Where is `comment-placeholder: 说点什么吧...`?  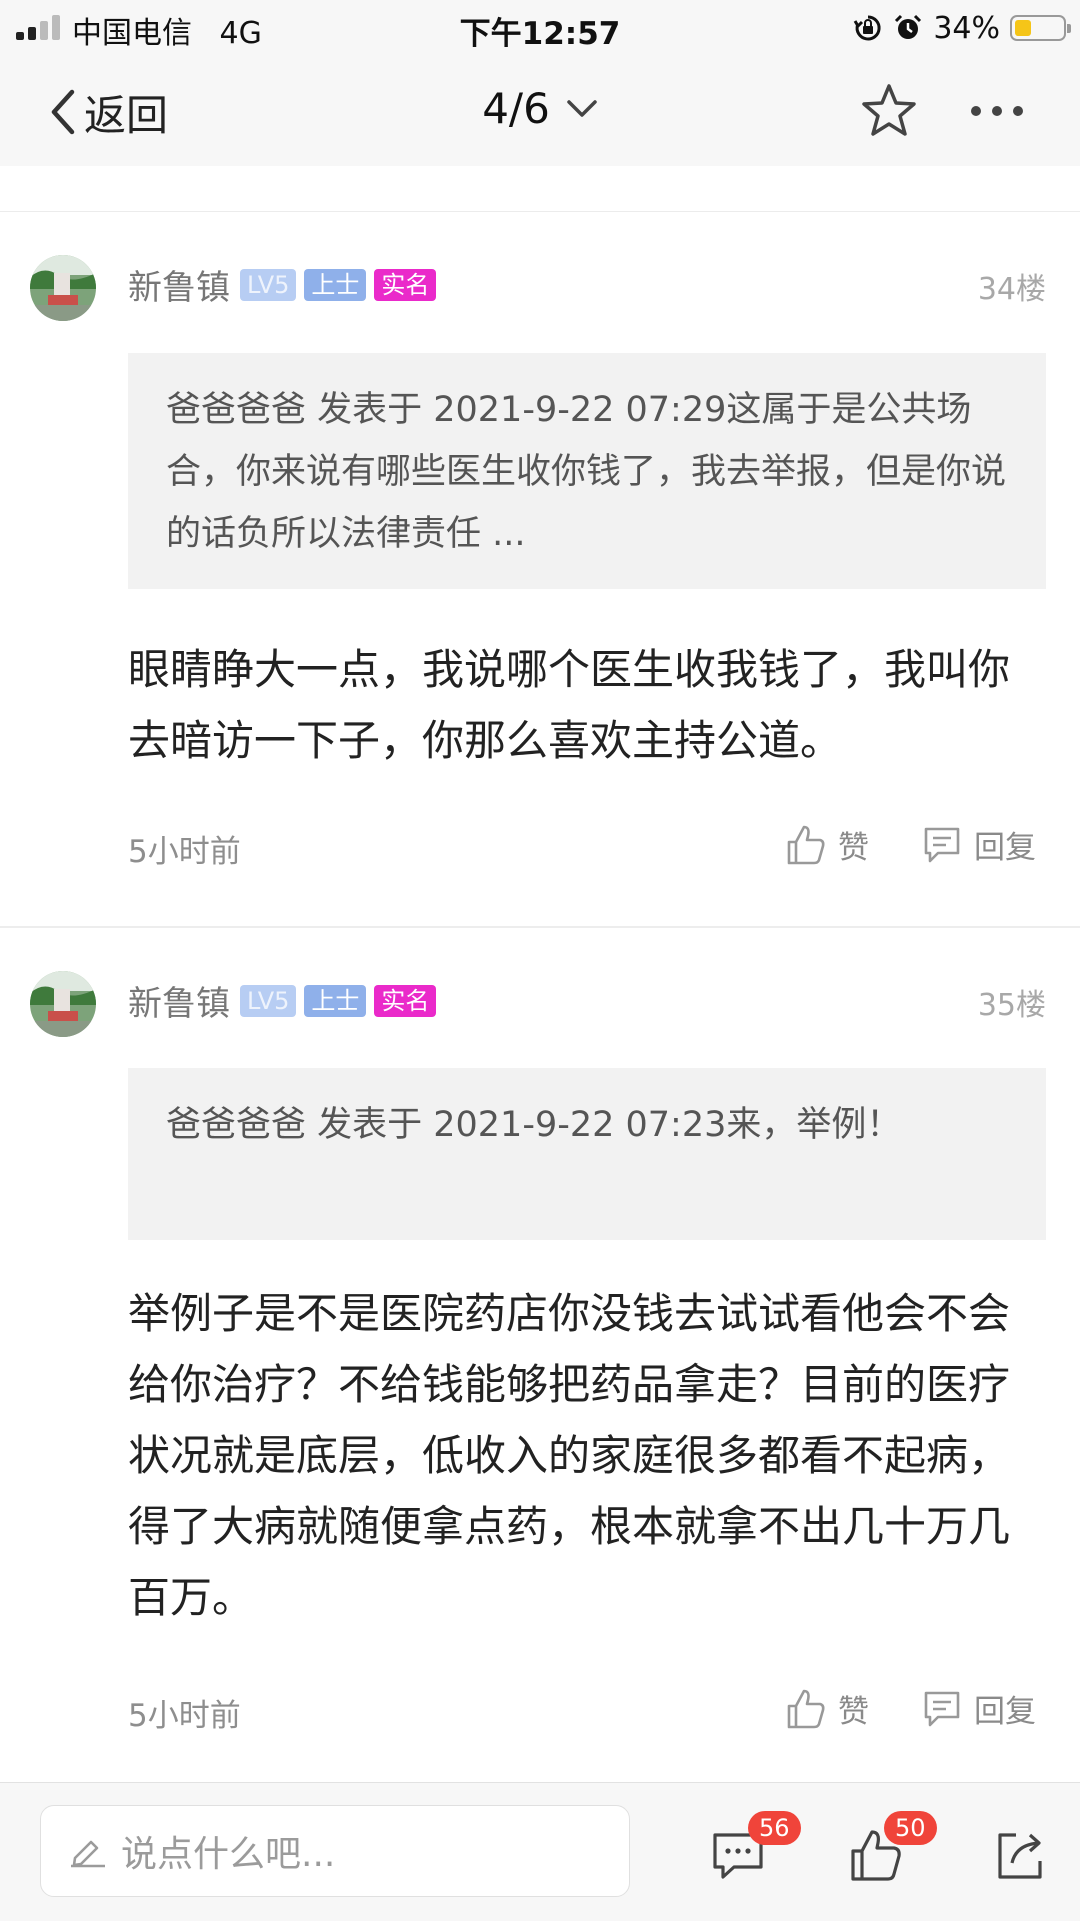 comment-placeholder: 说点什么吧... is located at coordinates (228, 1854).